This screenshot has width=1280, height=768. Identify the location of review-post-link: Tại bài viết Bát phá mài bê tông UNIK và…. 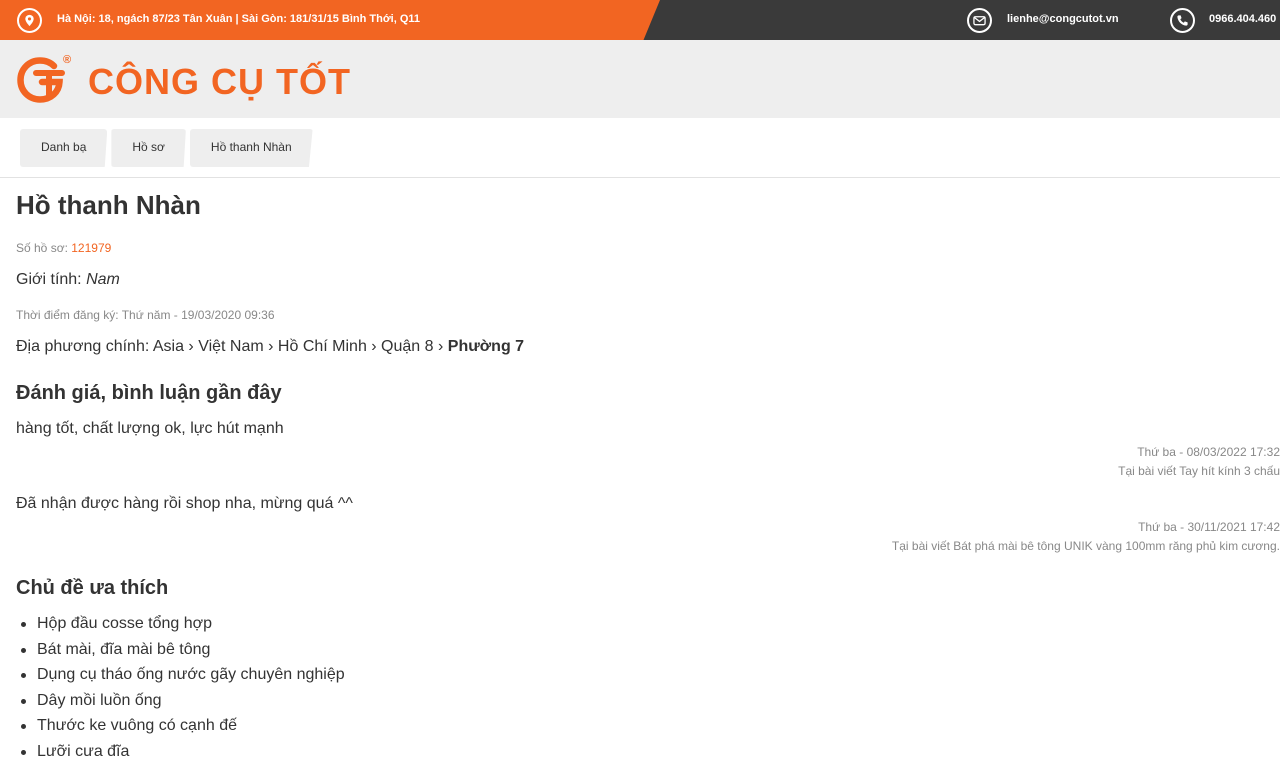
(1086, 546).